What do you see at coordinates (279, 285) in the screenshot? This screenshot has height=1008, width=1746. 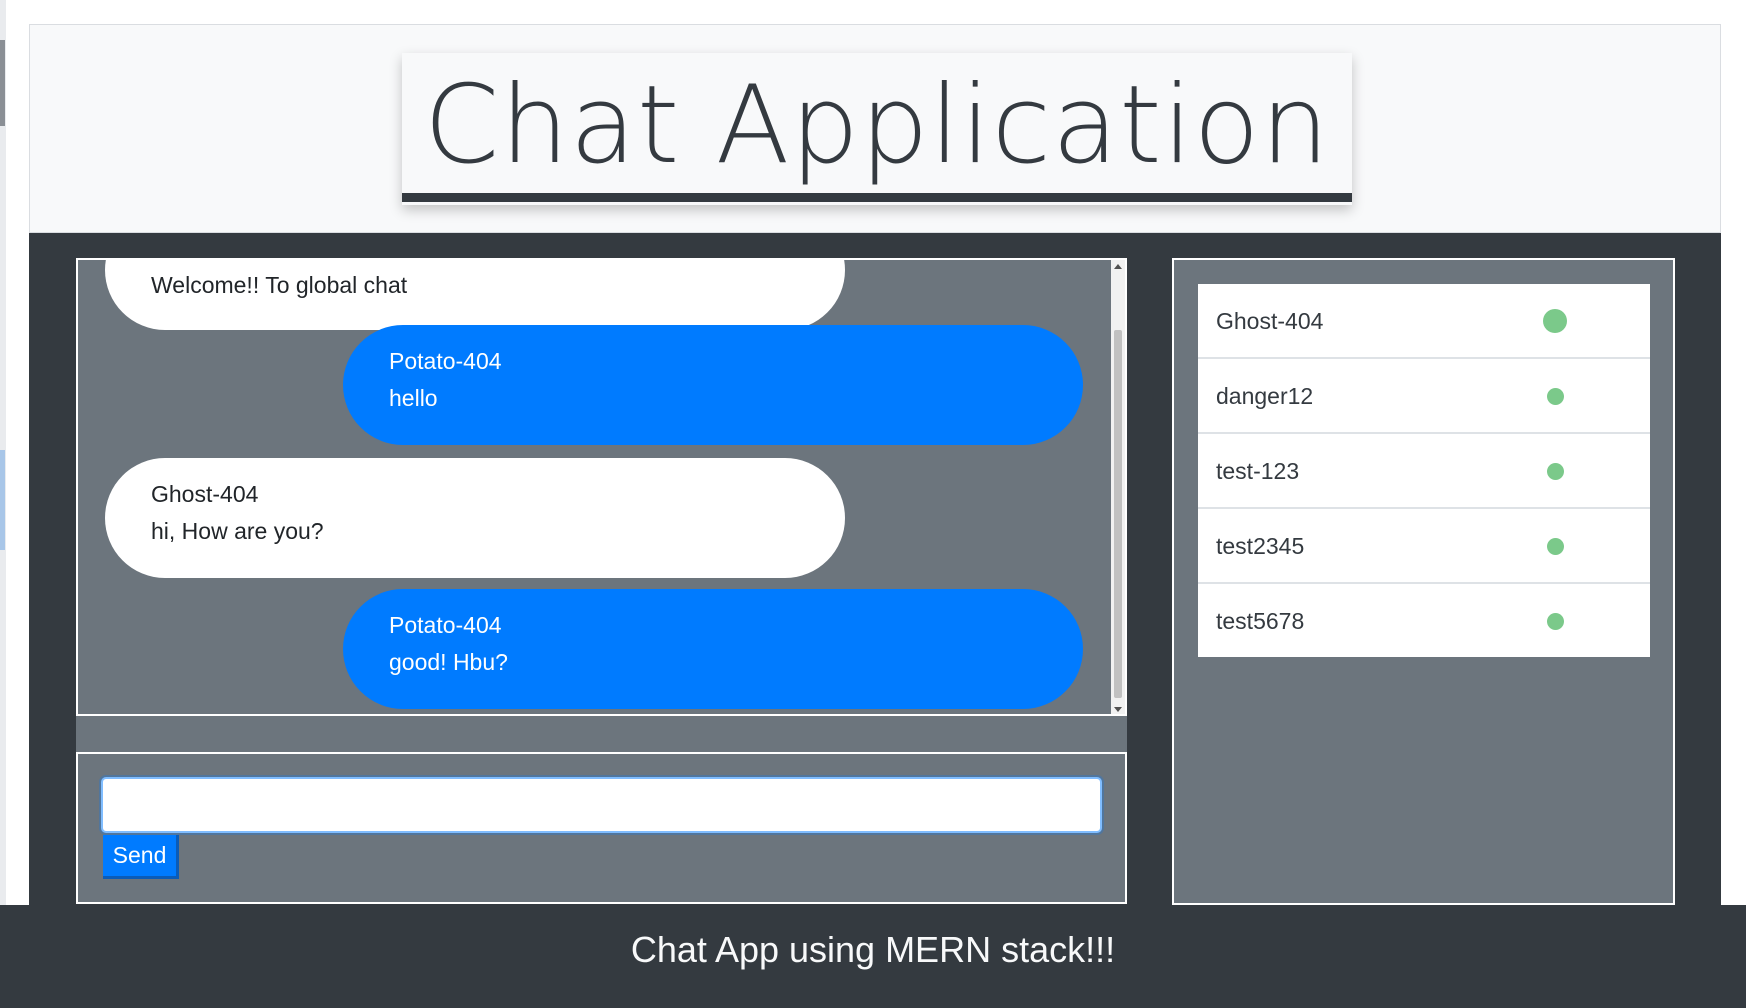 I see `message-text: Welcome!! To global chat` at bounding box center [279, 285].